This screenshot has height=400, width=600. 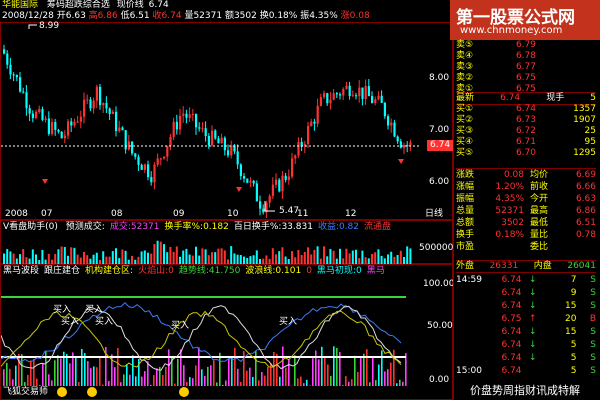 I want to click on stat-row: 涨幅 1.20% 前收 6.66, so click(x=526, y=187).